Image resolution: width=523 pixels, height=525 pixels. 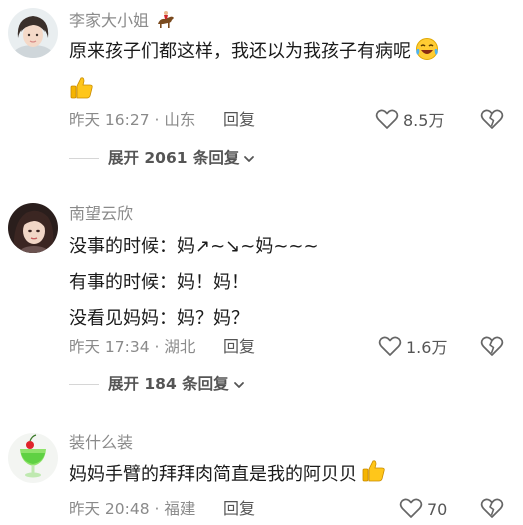 What do you see at coordinates (240, 51) in the screenshot?
I see `comment-text: 原来孩子们都这样，我还以为我孩子有病呢` at bounding box center [240, 51].